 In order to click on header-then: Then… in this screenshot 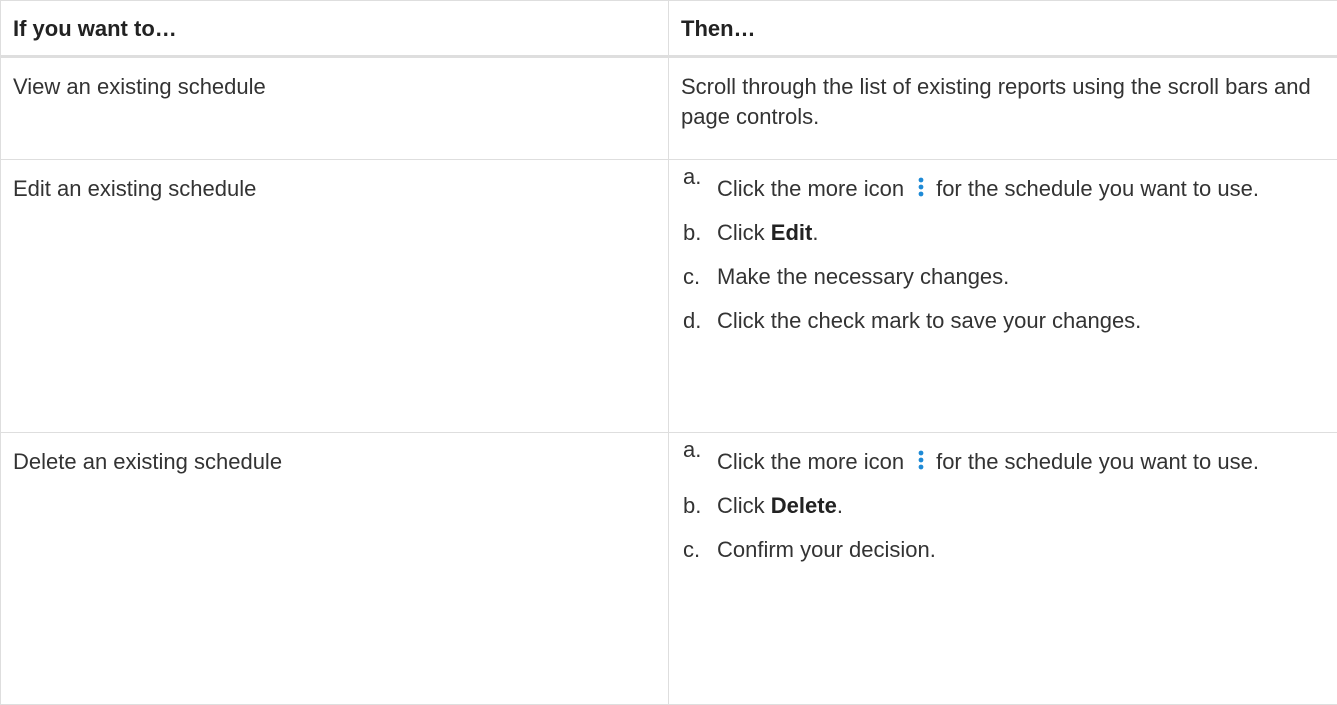, I will do `click(1003, 29)`.